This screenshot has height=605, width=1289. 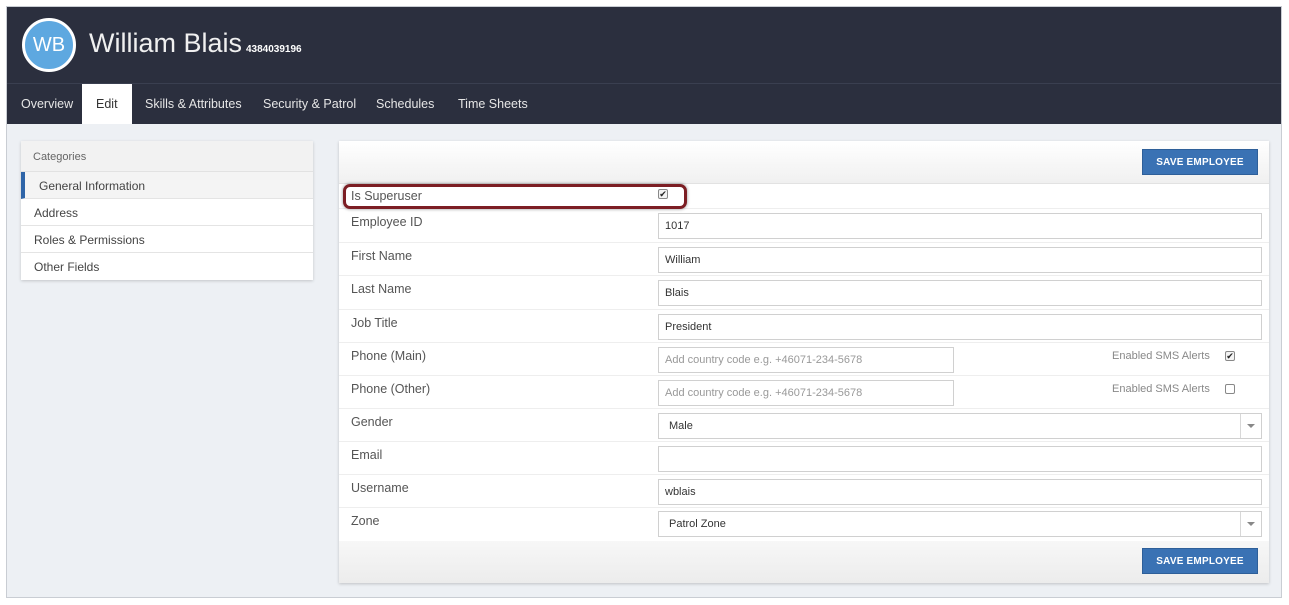 I want to click on employee-id-label: Employee ID, so click(x=387, y=222).